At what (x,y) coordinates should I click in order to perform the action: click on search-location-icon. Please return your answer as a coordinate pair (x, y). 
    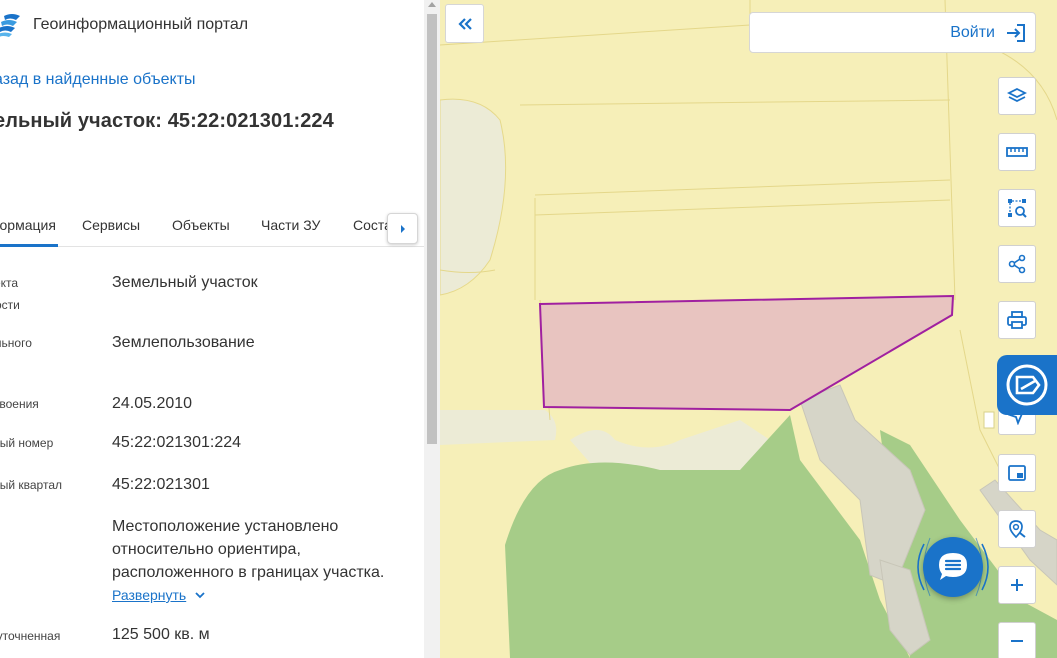
    Looking at the image, I should click on (1017, 529).